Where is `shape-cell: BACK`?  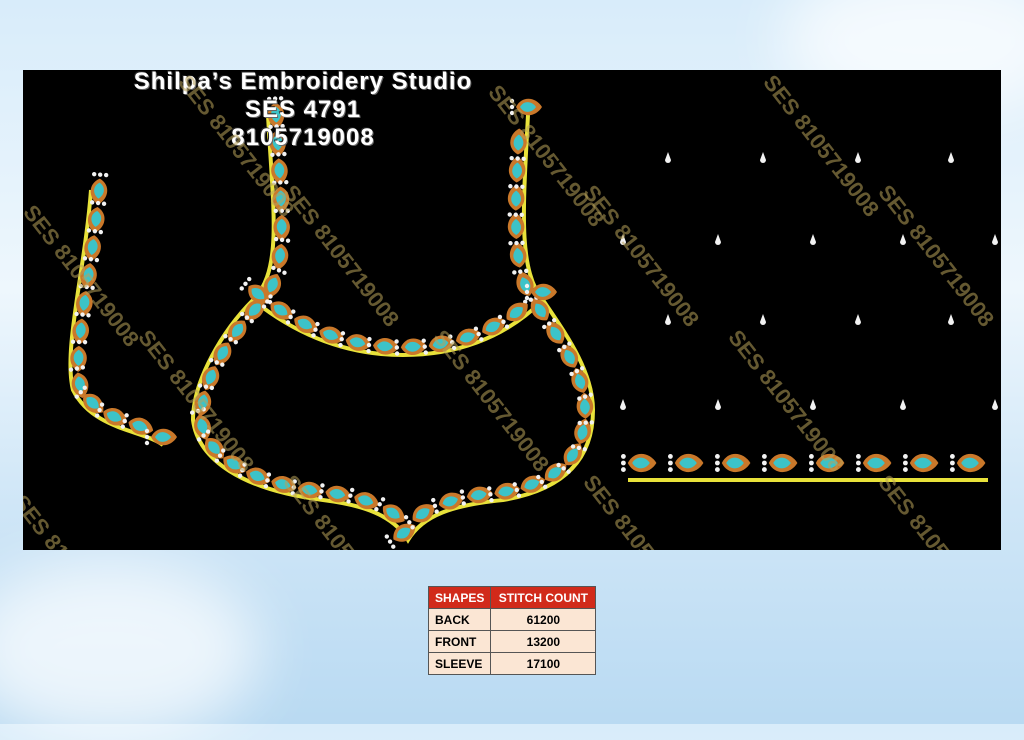
shape-cell: BACK is located at coordinates (459, 619).